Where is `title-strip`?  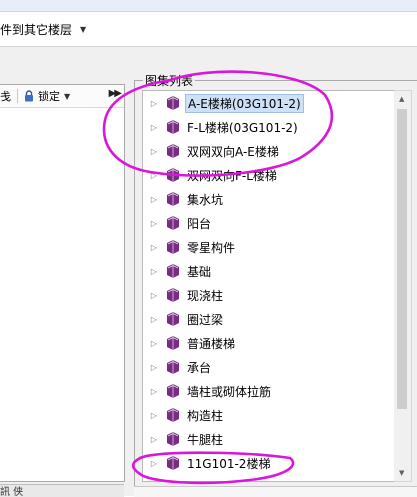
title-strip is located at coordinates (208, 6).